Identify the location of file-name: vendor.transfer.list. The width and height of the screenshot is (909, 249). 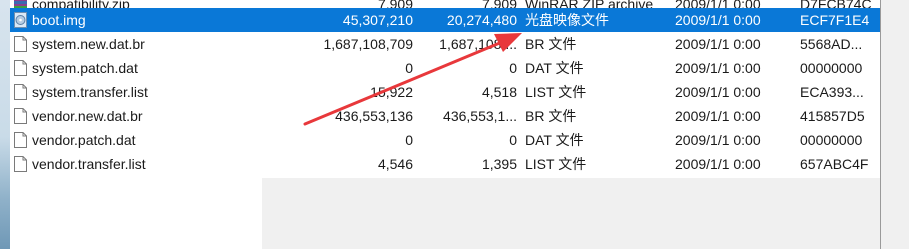
(89, 164).